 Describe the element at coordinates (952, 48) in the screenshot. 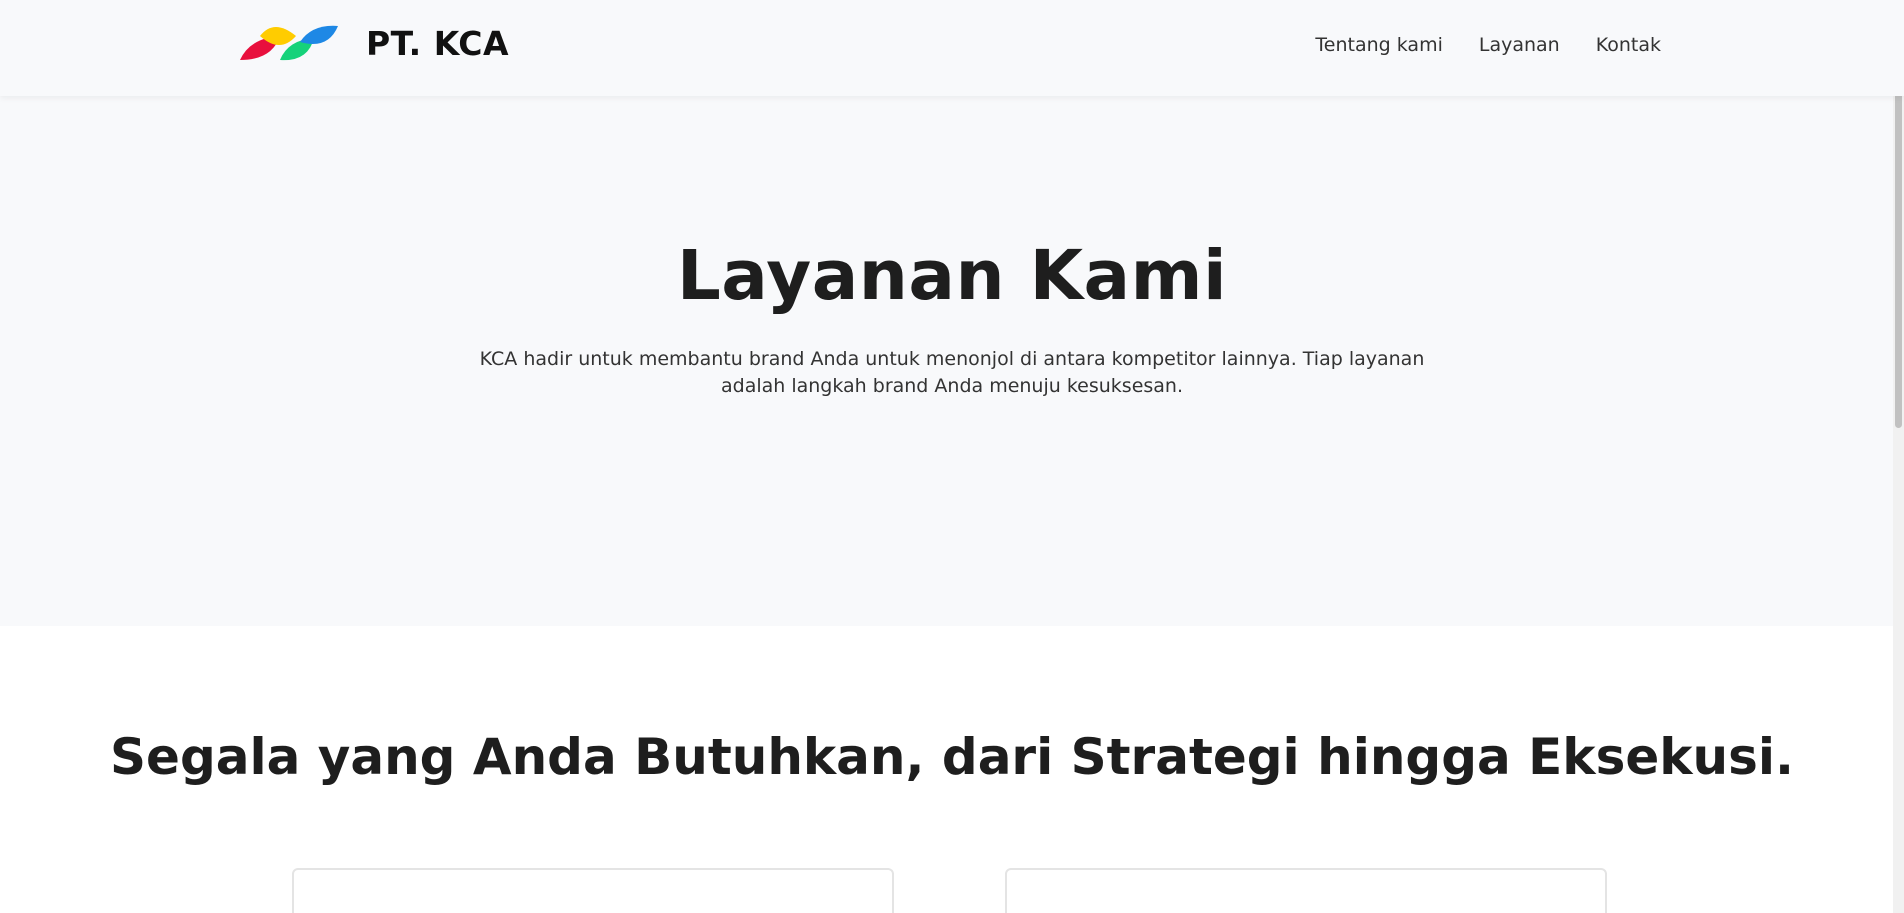

I see `navbar: PT. KCA Tentang kami Layanan Kontak` at that location.